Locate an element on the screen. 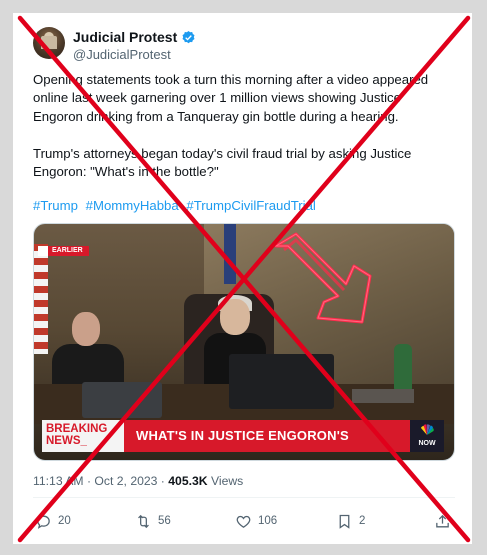  like-icon is located at coordinates (243, 521).